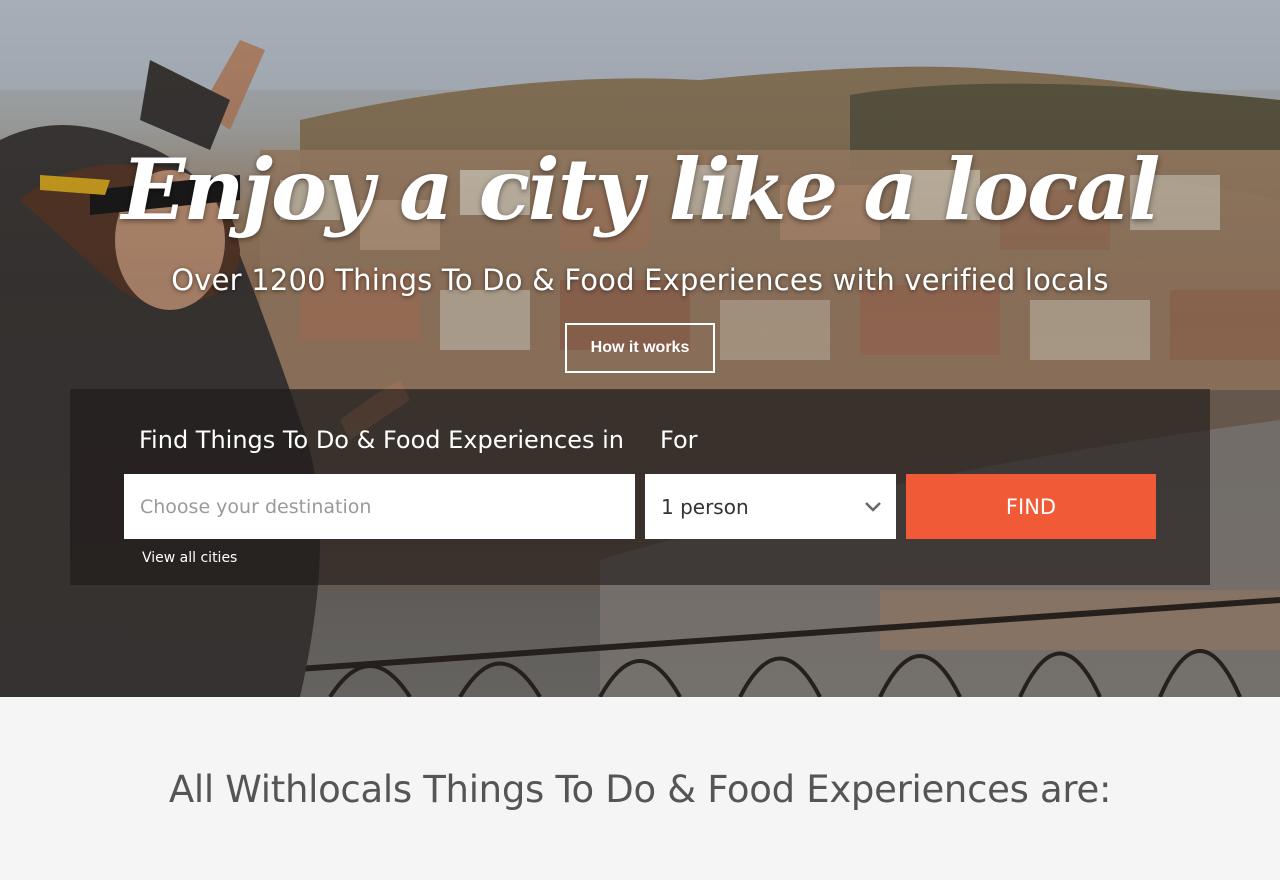 This screenshot has width=1280, height=880. I want to click on for-label: For, so click(679, 440).